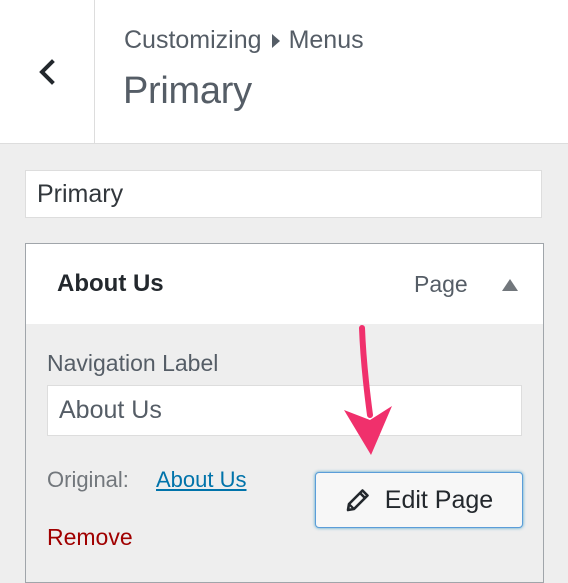 The width and height of the screenshot is (568, 583). I want to click on caret-right-icon, so click(275, 40).